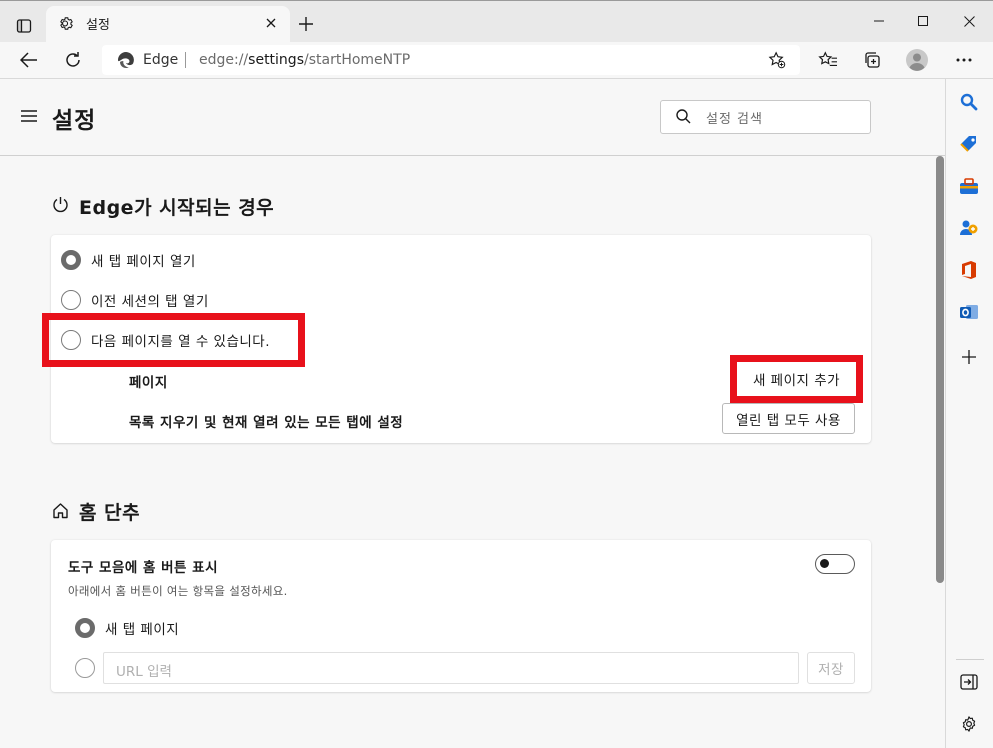  What do you see at coordinates (110, 513) in the screenshot?
I see `home-section-title: 홈 단추` at bounding box center [110, 513].